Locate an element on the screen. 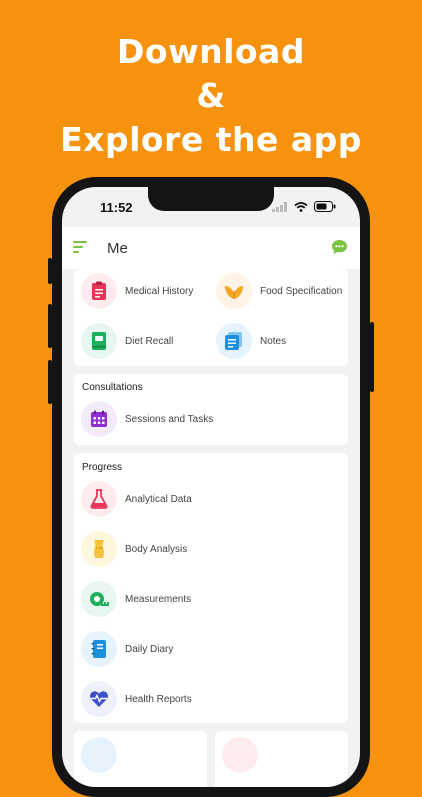  promo-line-1: Download is located at coordinates (211, 51).